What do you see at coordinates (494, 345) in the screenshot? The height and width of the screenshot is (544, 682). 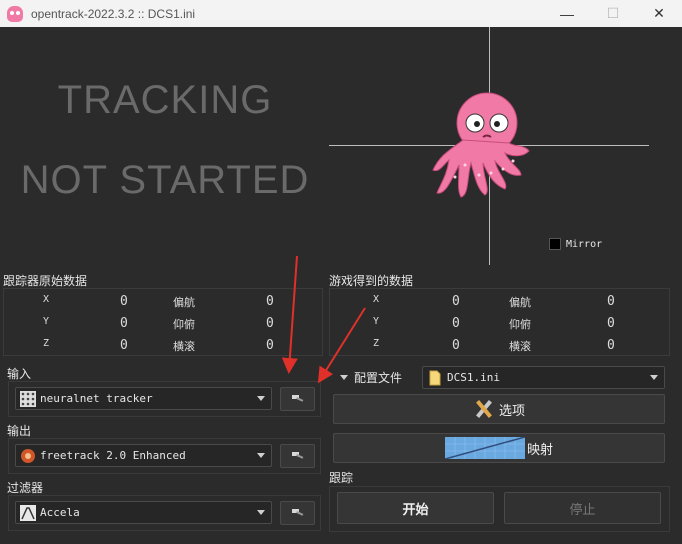 I see `game-row-z: Z 0 横滚 0` at bounding box center [494, 345].